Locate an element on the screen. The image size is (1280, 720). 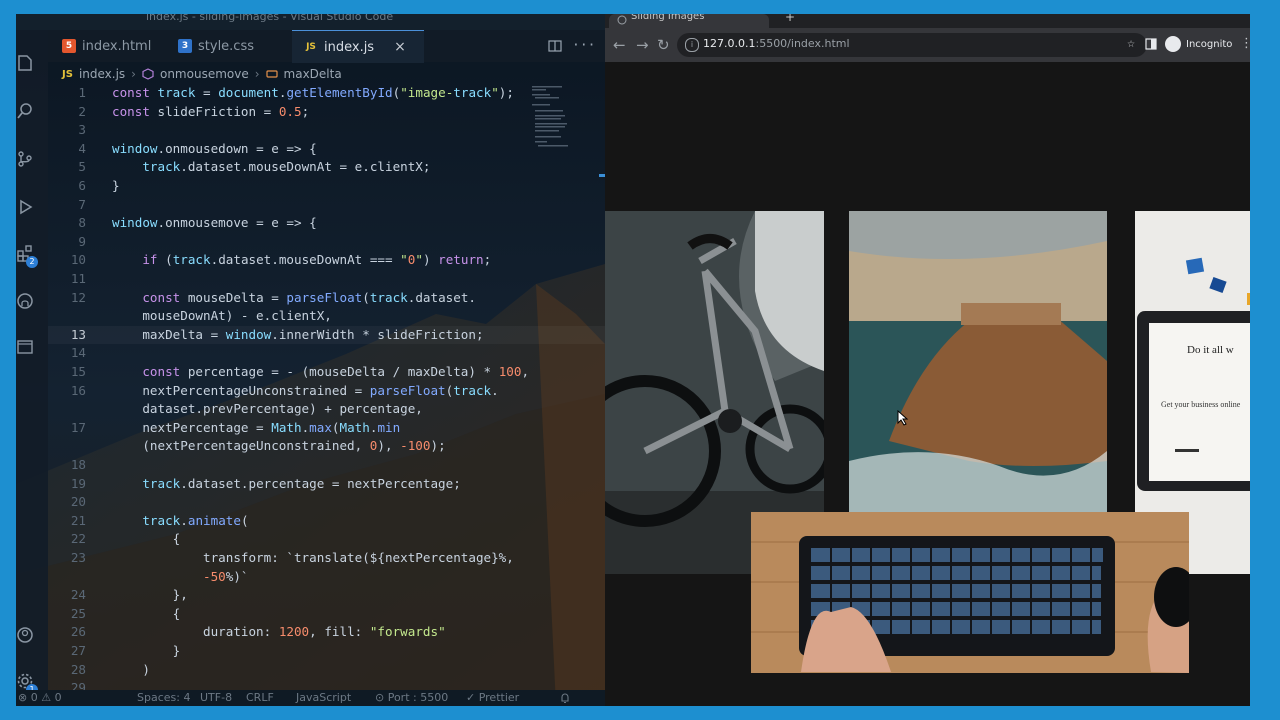
tablet-subheading: Get your business online is located at coordinates (1201, 404).